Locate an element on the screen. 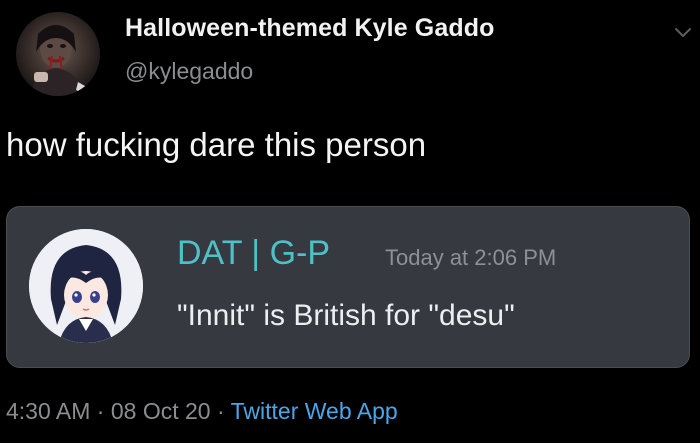 The height and width of the screenshot is (443, 700). tweet-date: 08 Oct 20 is located at coordinates (161, 411).